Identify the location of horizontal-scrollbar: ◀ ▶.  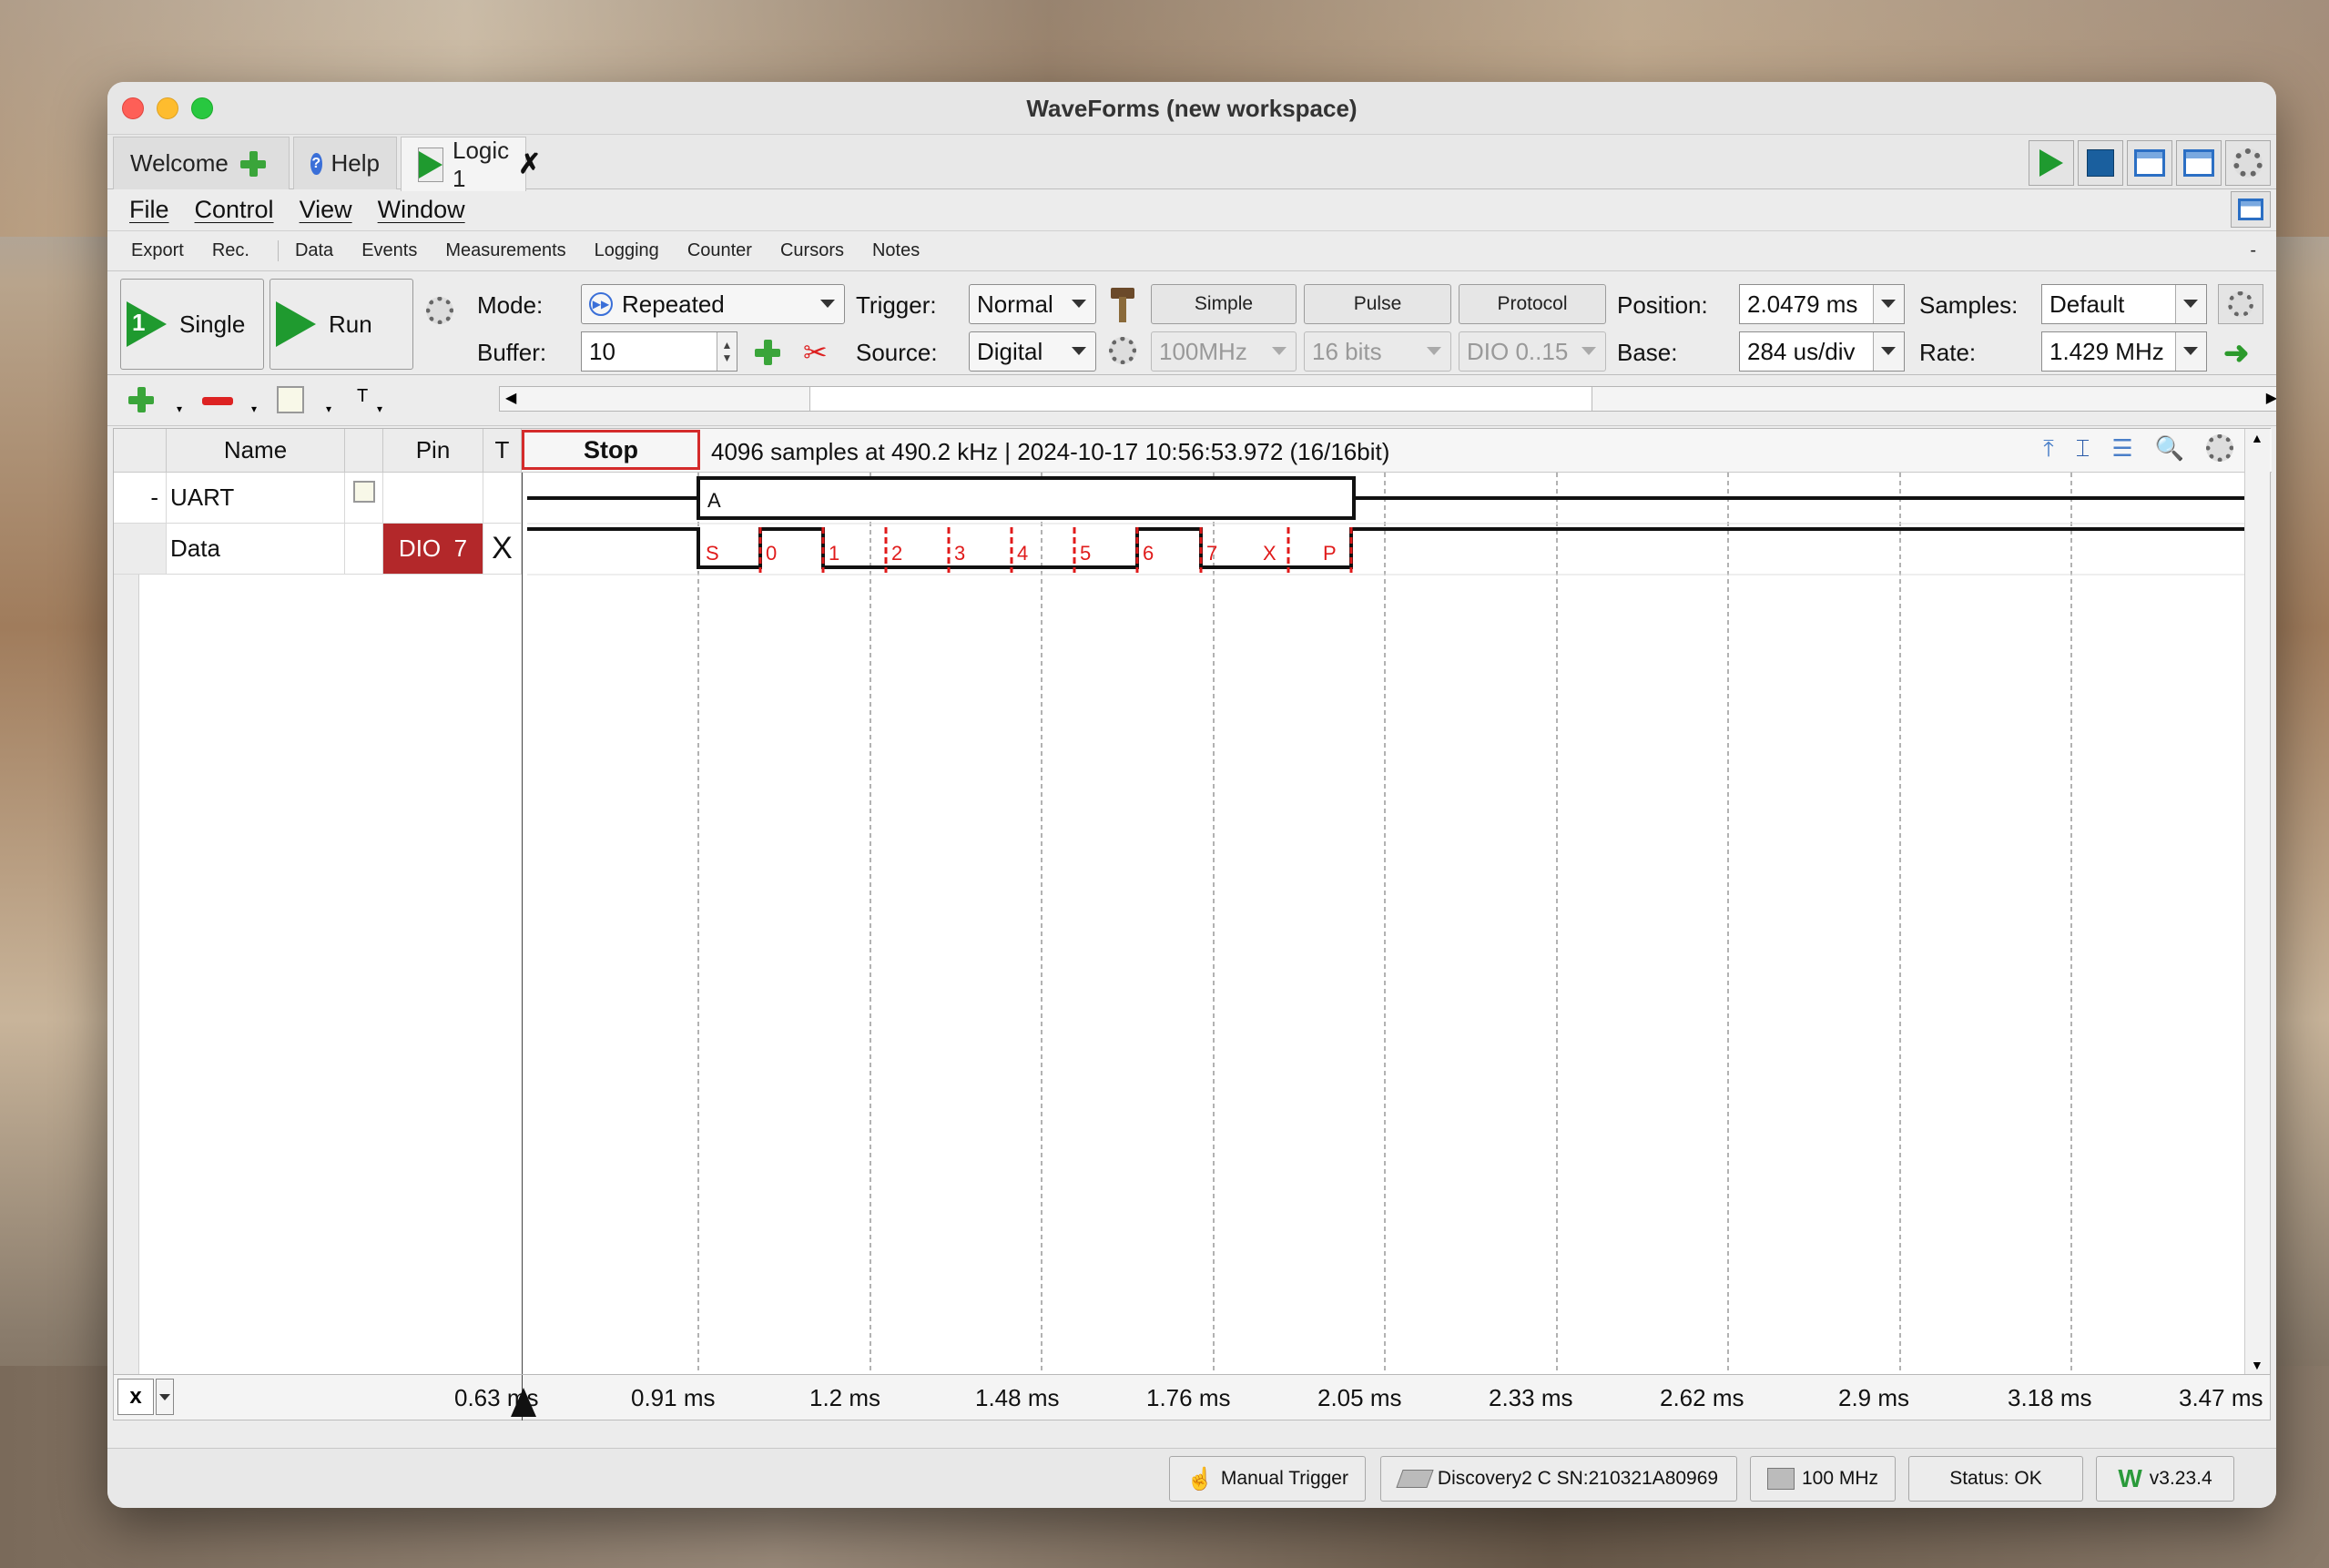
(1387, 399).